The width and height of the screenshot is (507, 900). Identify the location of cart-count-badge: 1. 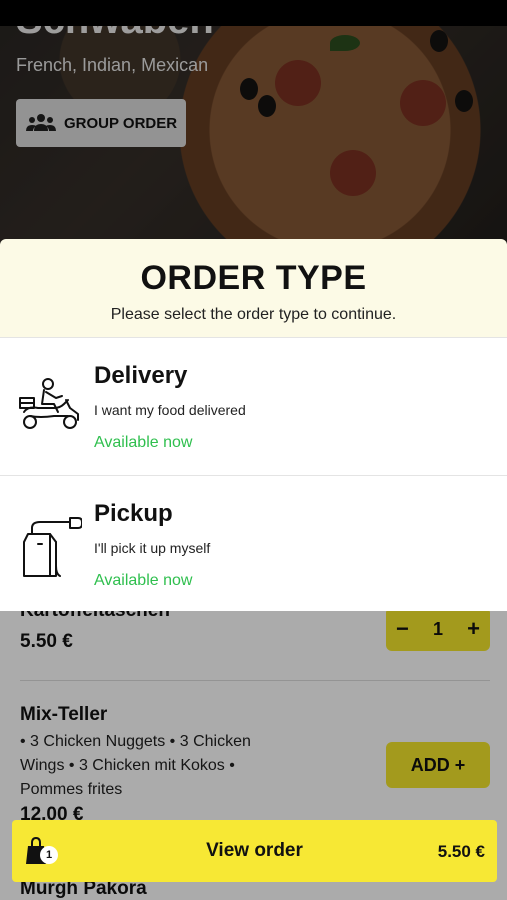
(49, 855).